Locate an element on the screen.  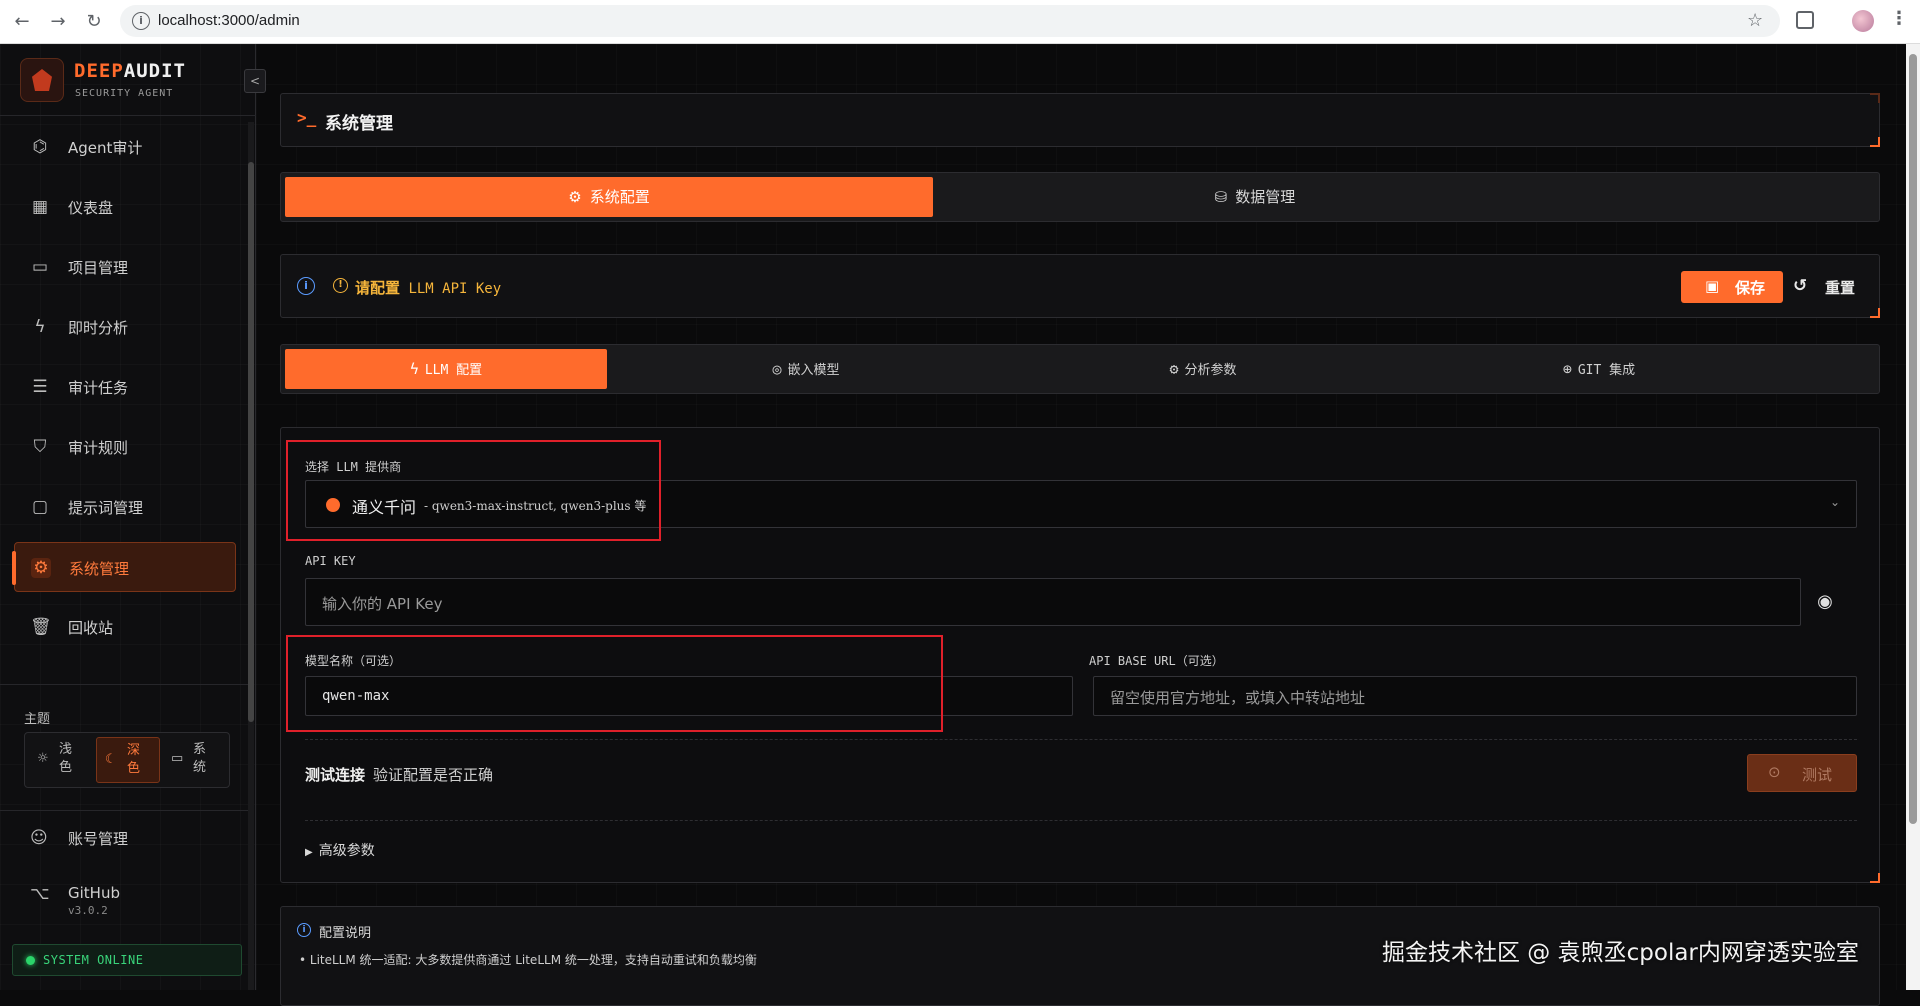
page-title: 系统管理 is located at coordinates (359, 124).